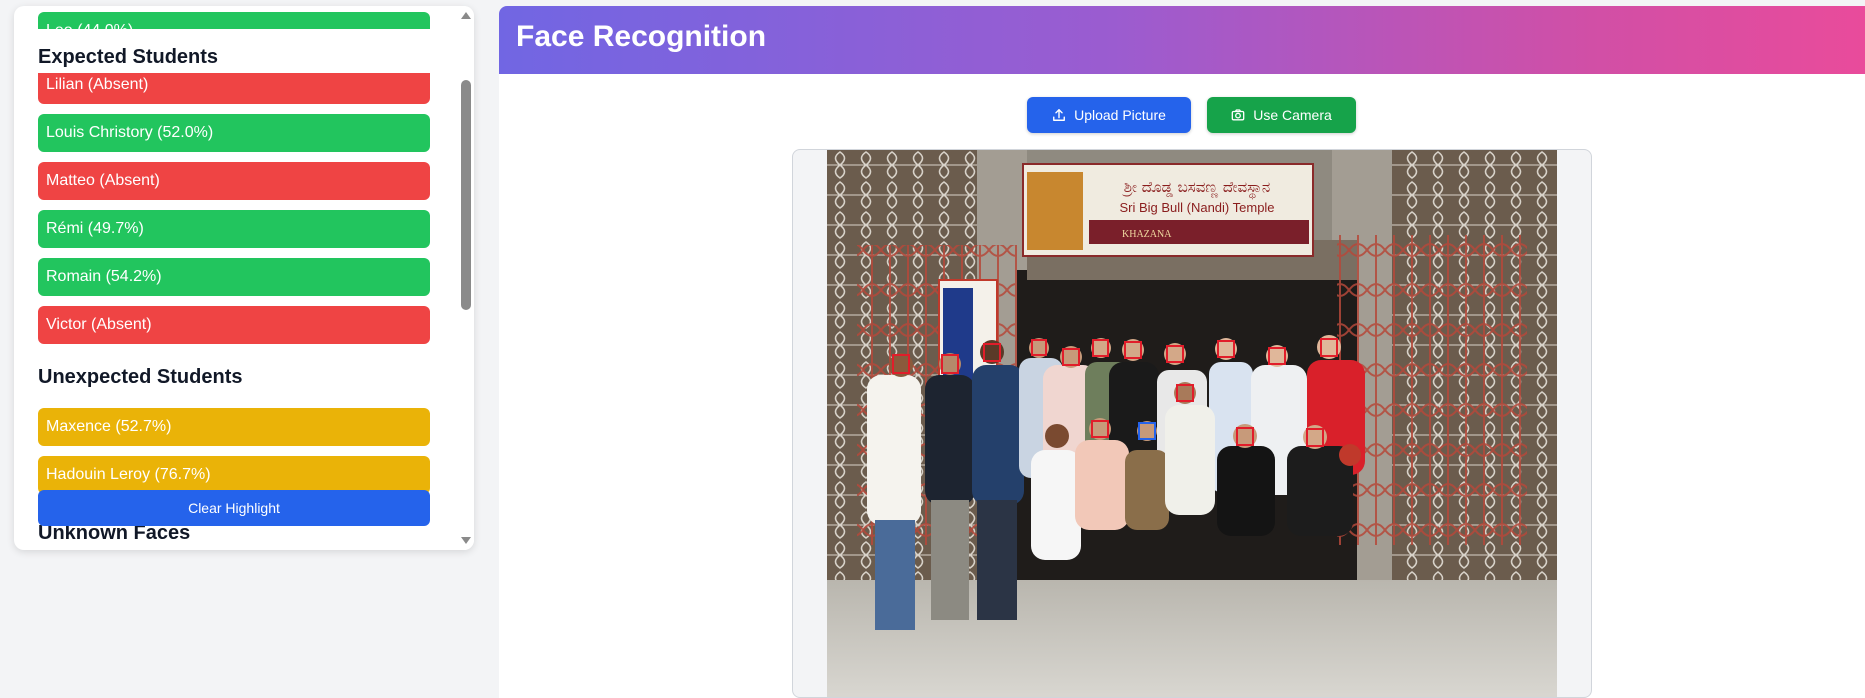 This screenshot has height=698, width=1865. What do you see at coordinates (234, 133) in the screenshot?
I see `list-item-present: Louis Christory (52.0%)` at bounding box center [234, 133].